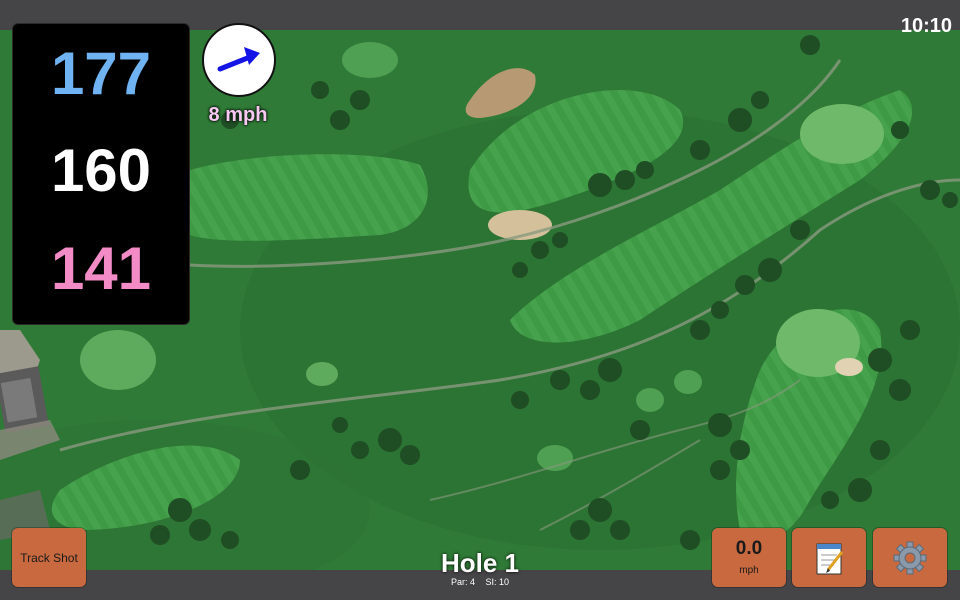 This screenshot has width=960, height=600. I want to click on wind-speed: 8 mph, so click(238, 115).